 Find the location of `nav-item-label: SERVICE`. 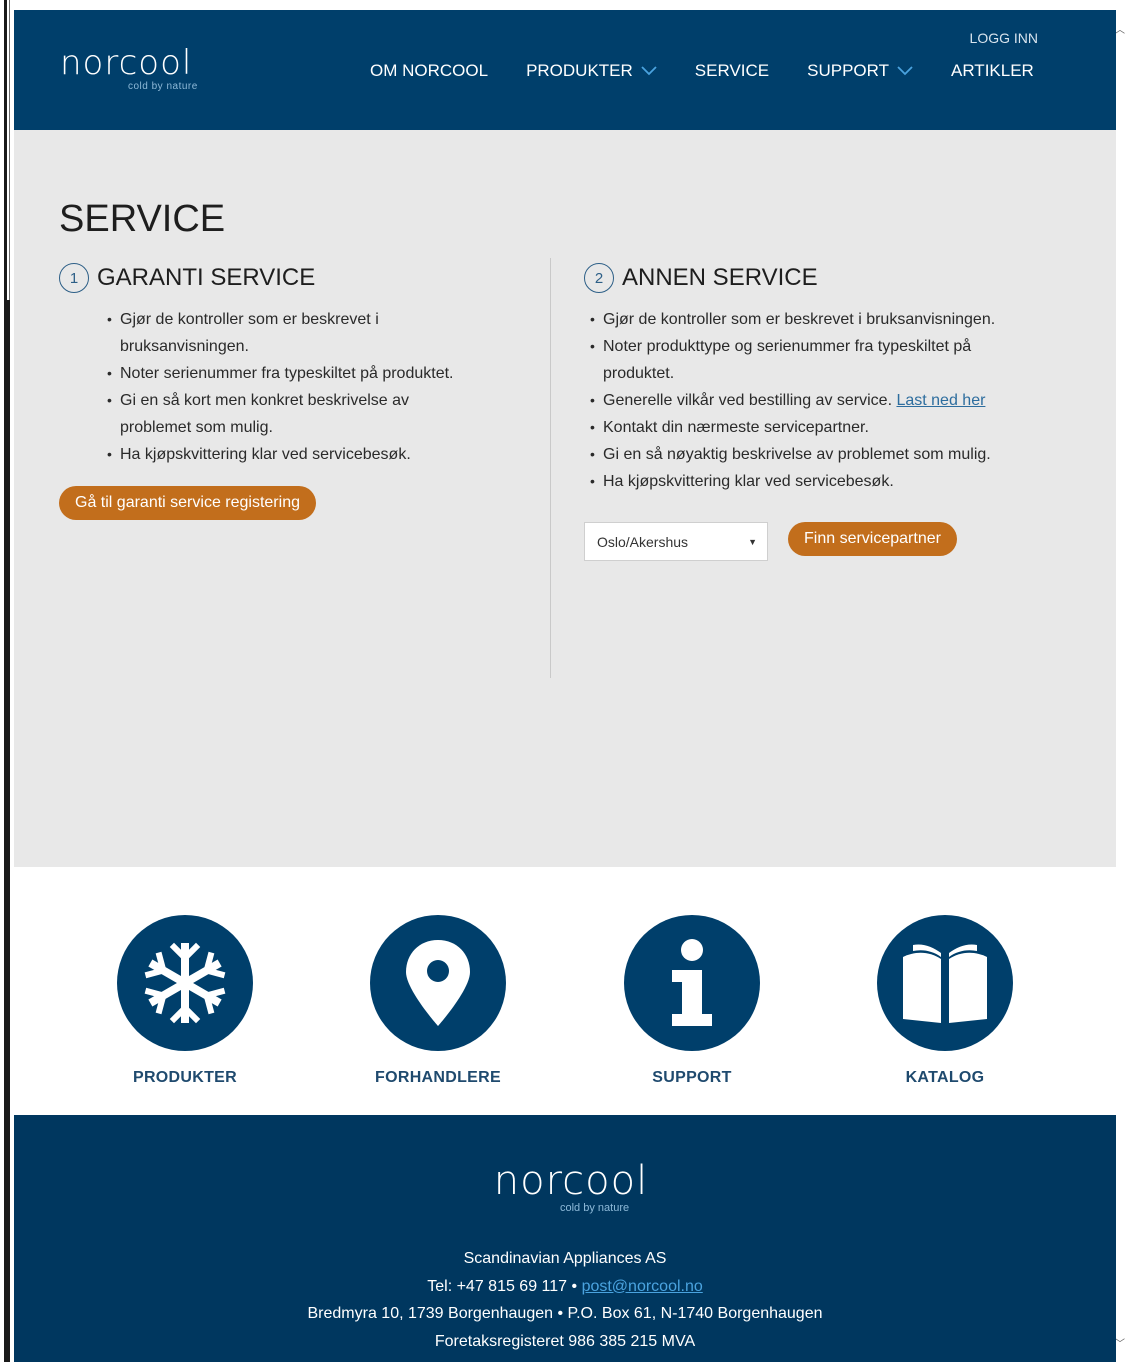

nav-item-label: SERVICE is located at coordinates (732, 70).